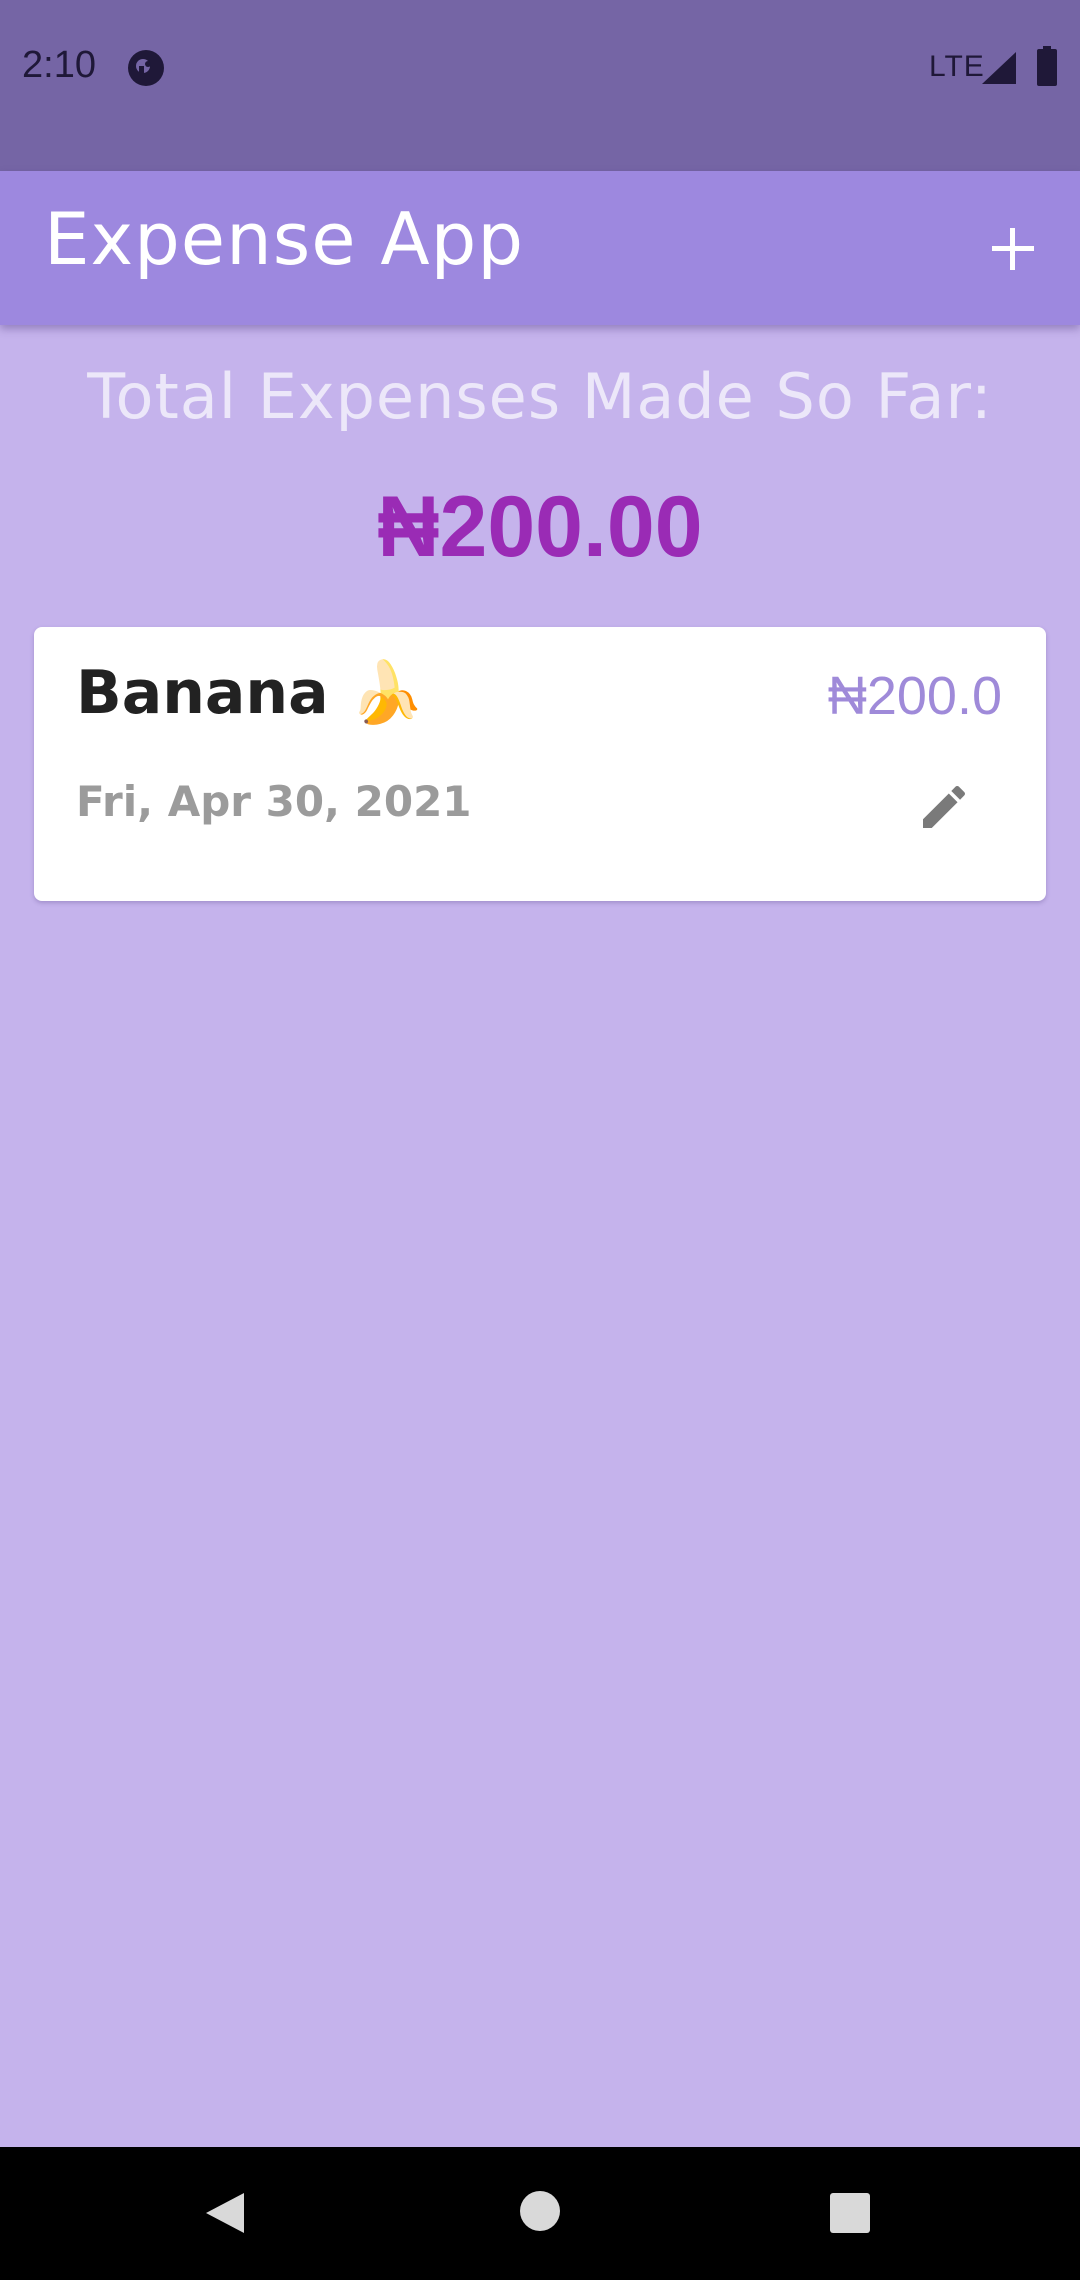 This screenshot has width=1080, height=2280. I want to click on app-bar: Expense App, so click(540, 248).